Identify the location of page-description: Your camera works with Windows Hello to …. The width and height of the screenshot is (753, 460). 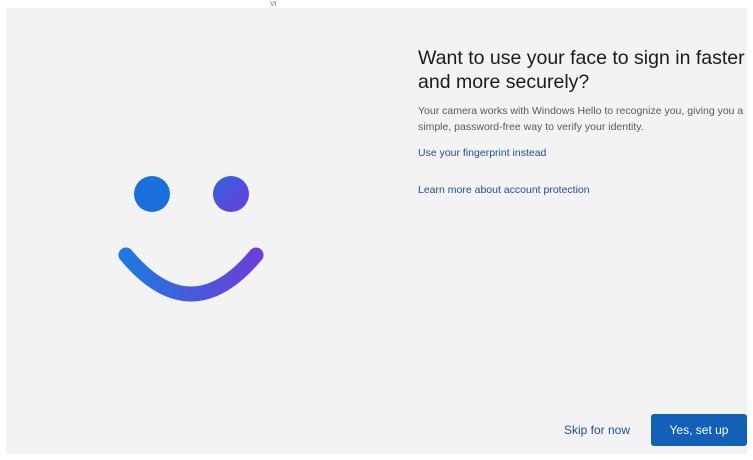
(581, 119).